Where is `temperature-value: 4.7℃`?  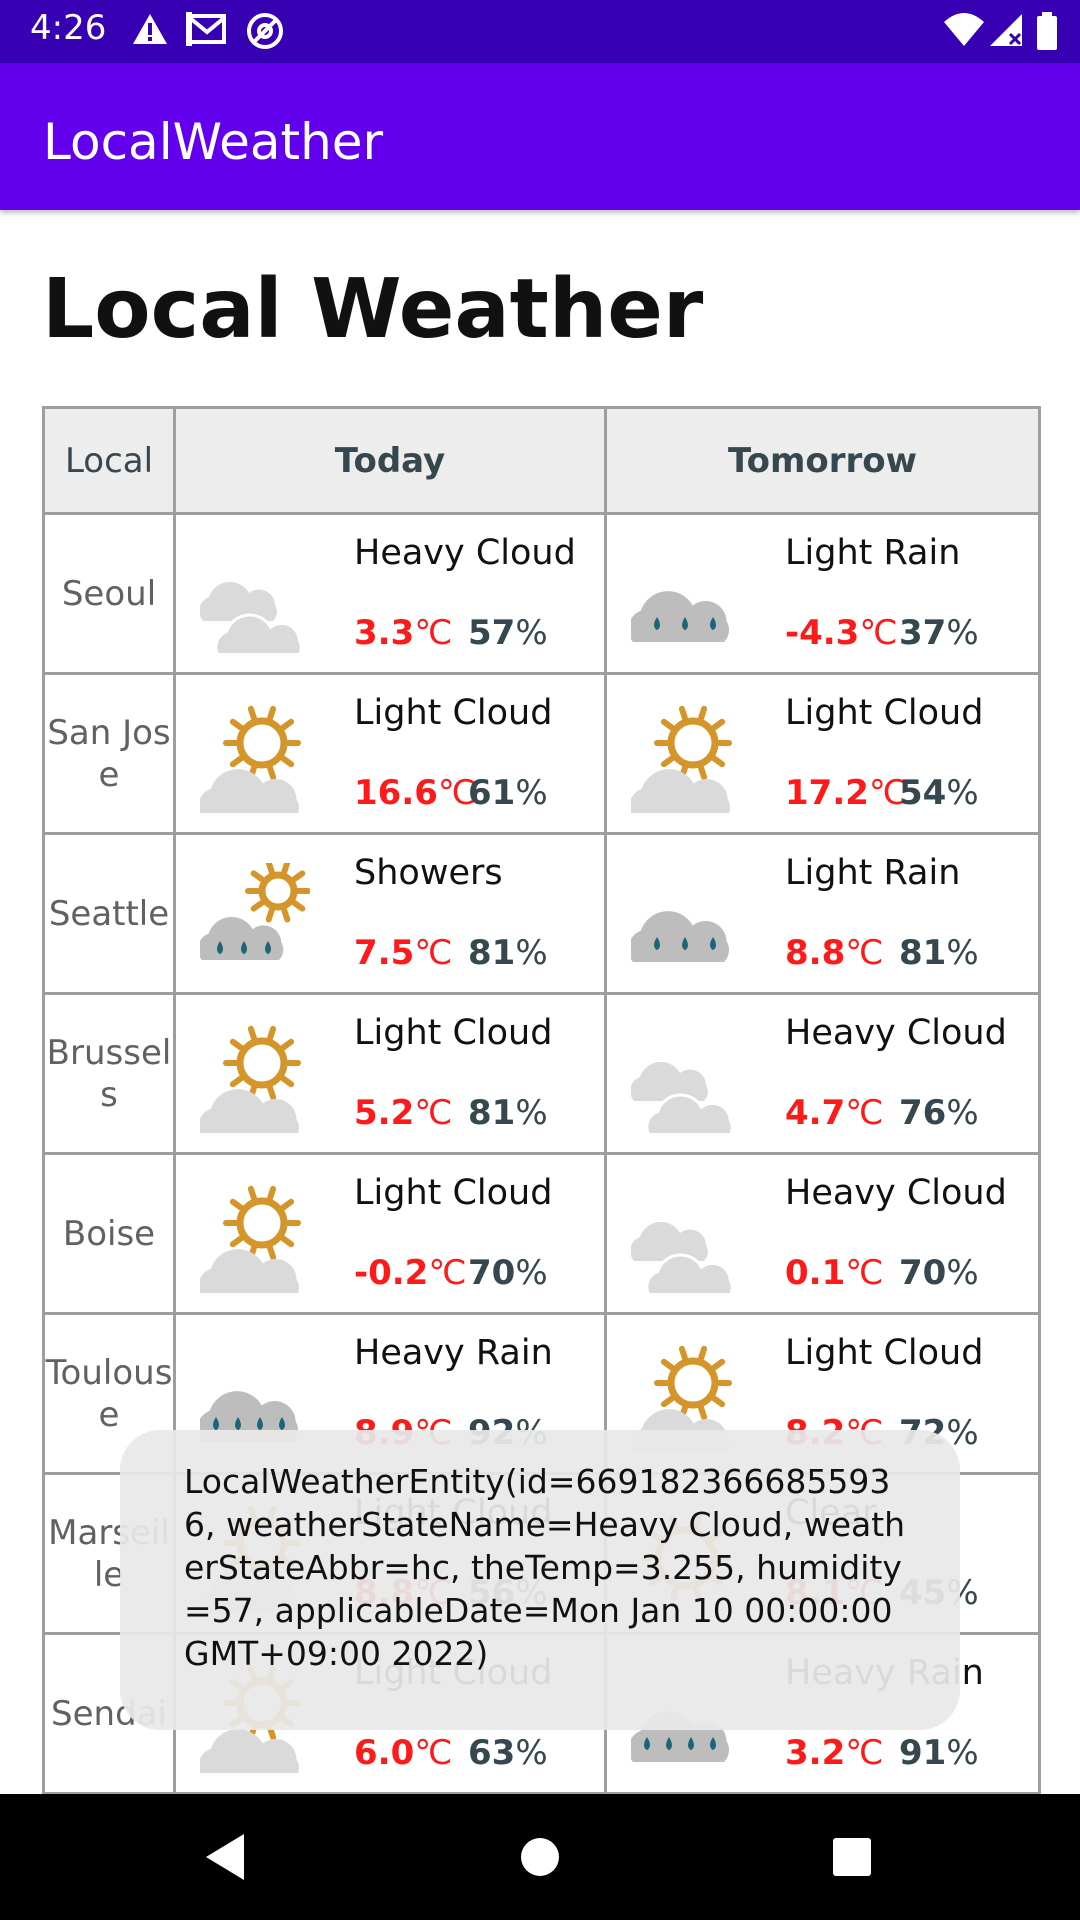
temperature-value: 4.7℃ is located at coordinates (834, 1113).